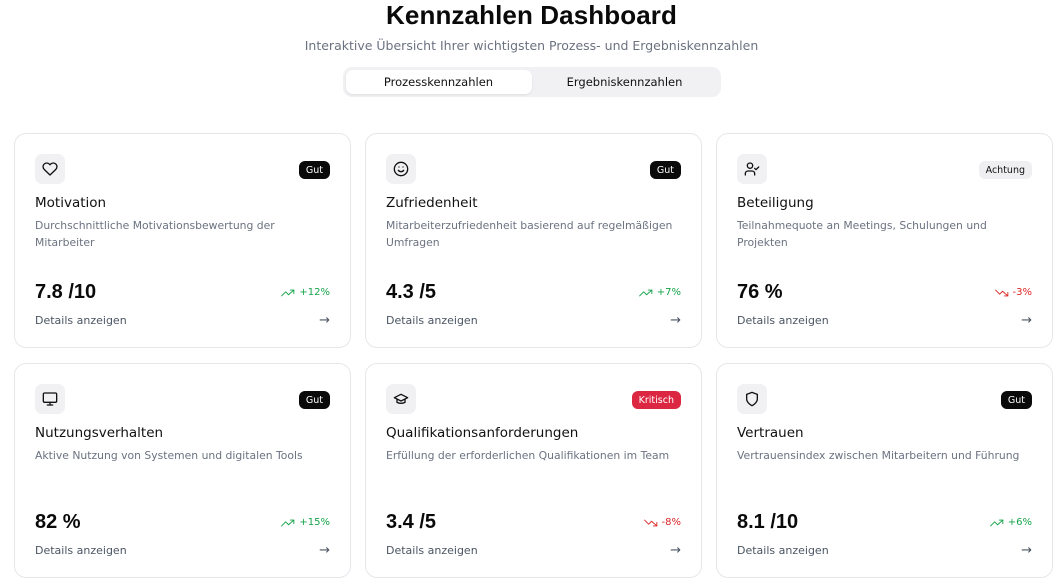 Image resolution: width=1063 pixels, height=578 pixels. Describe the element at coordinates (182, 522) in the screenshot. I see `value-row: 82 % +15%` at that location.